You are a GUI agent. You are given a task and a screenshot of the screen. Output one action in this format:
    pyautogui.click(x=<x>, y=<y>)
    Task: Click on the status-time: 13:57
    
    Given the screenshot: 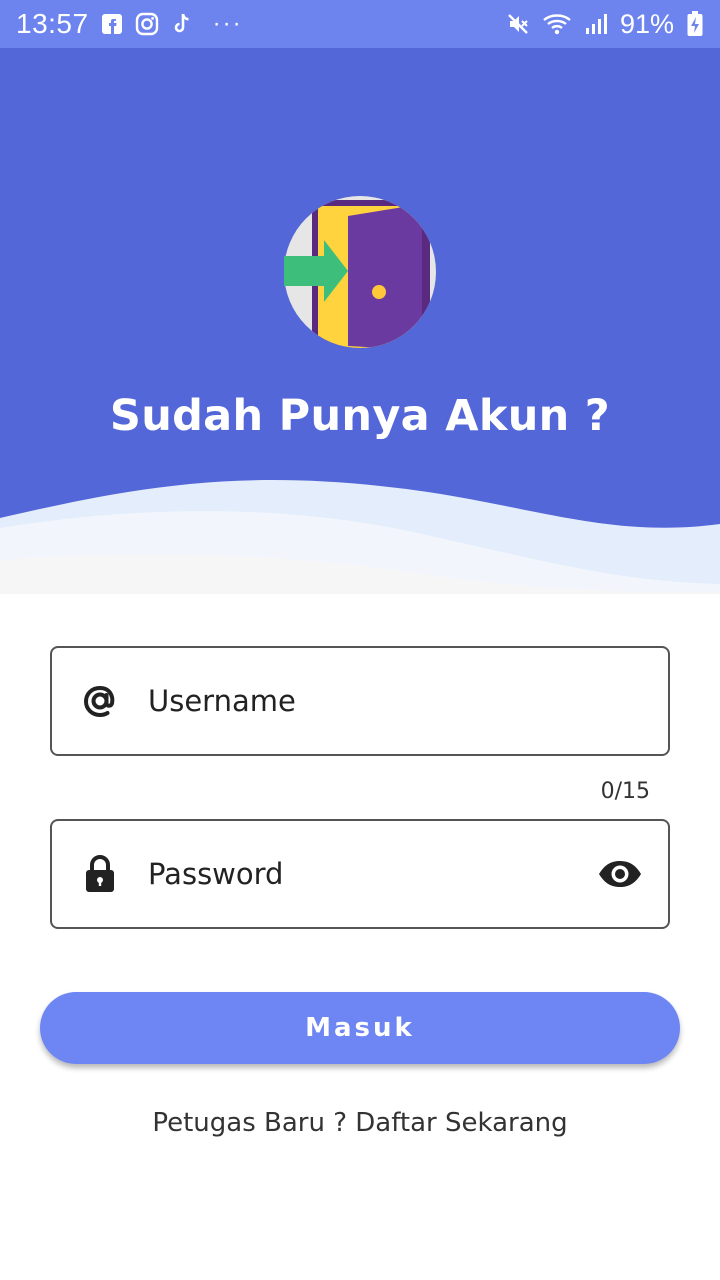 What is the action you would take?
    pyautogui.click(x=52, y=23)
    